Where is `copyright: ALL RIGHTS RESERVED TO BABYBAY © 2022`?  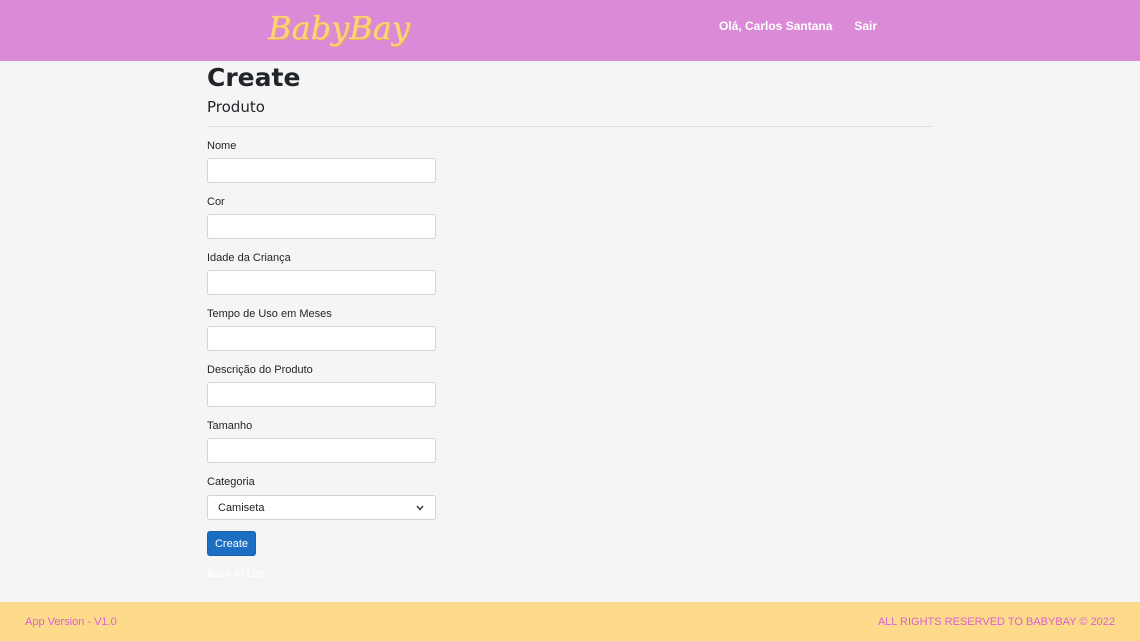 copyright: ALL RIGHTS RESERVED TO BABYBAY © 2022 is located at coordinates (996, 622).